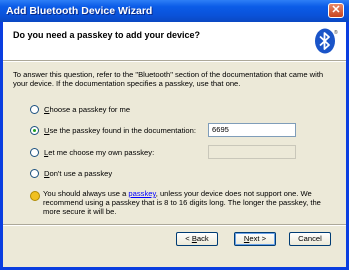 The image size is (349, 270). Describe the element at coordinates (252, 152) in the screenshot. I see `own-passkey-input` at that location.